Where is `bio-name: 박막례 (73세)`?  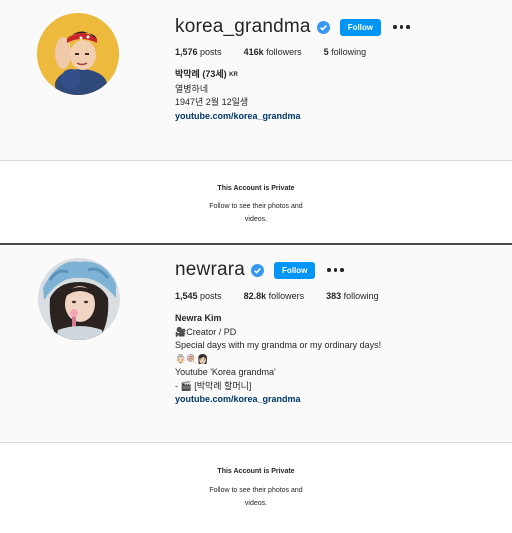 bio-name: 박막례 (73세) is located at coordinates (201, 74).